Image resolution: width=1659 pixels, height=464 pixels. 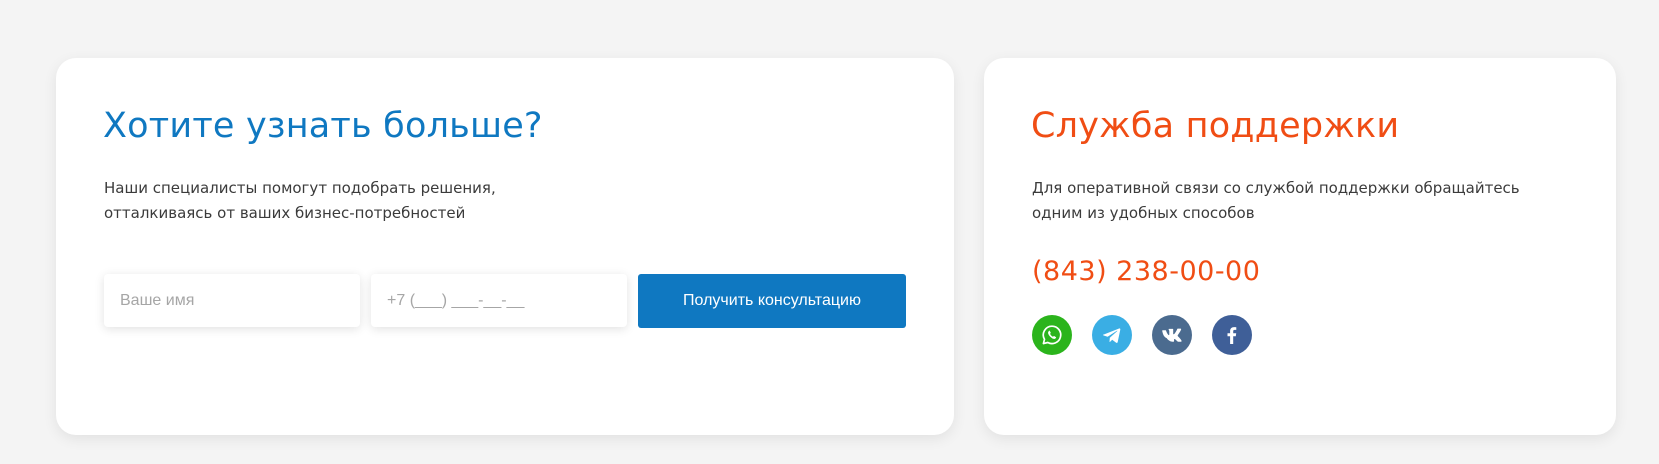 I want to click on support-title: Служба поддержки, so click(x=1215, y=126).